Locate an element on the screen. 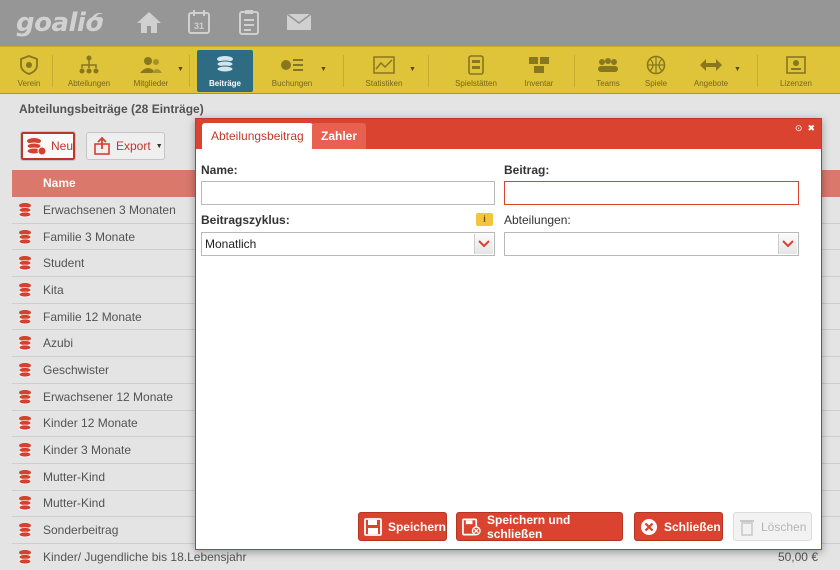 This screenshot has width=840, height=570. toolbar-angebote: Angebote is located at coordinates (711, 71).